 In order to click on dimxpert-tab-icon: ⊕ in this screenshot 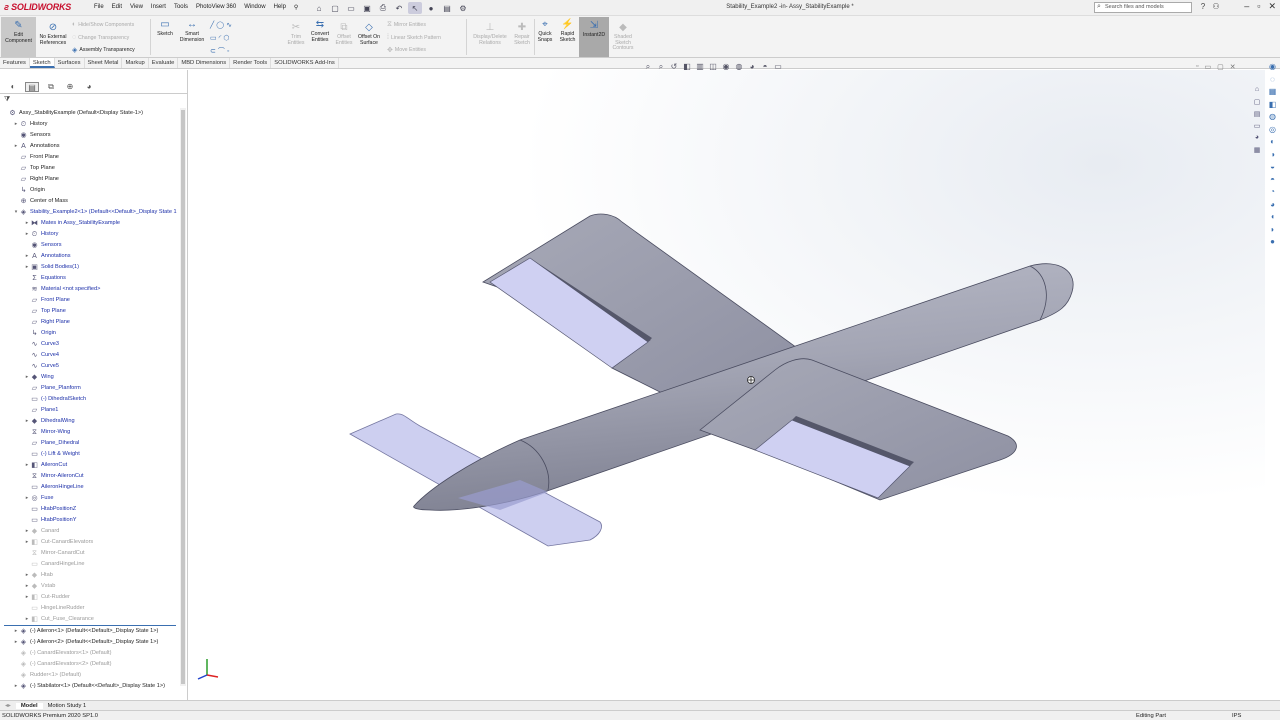, I will do `click(70, 87)`.